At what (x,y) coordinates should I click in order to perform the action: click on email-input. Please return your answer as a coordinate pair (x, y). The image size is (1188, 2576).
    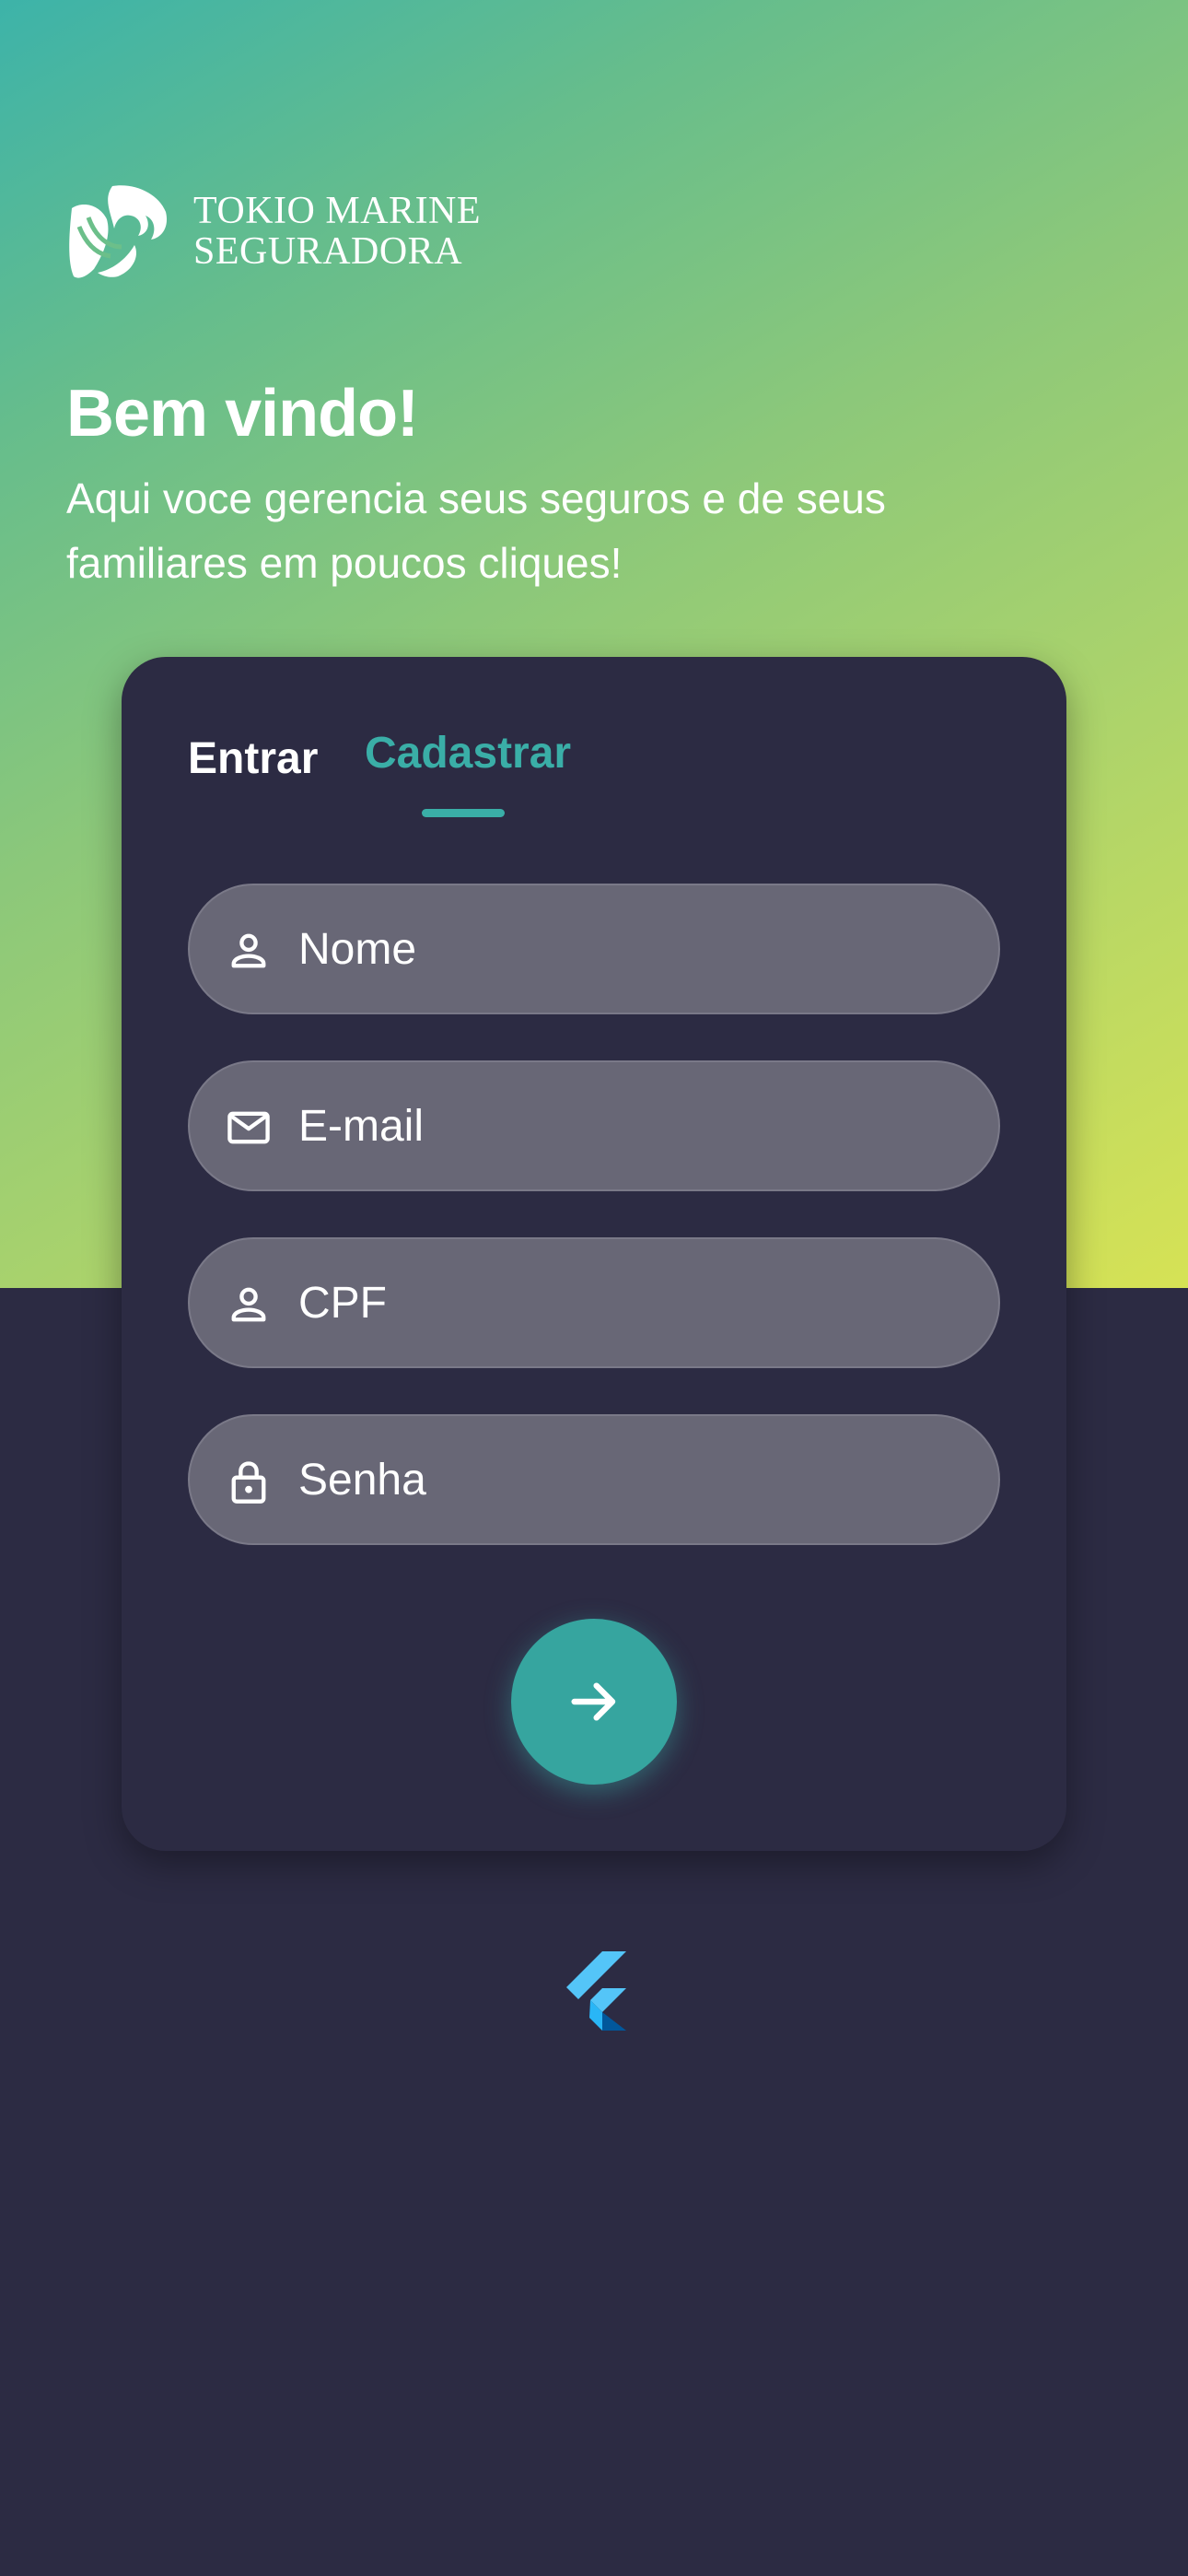
    Looking at the image, I should click on (629, 1125).